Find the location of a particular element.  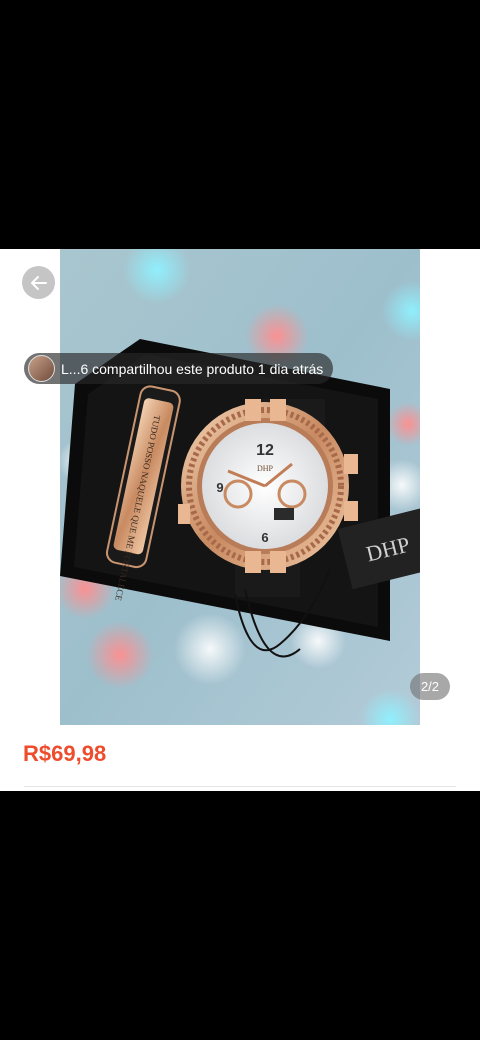

svg-text: 9 is located at coordinates (219, 487).